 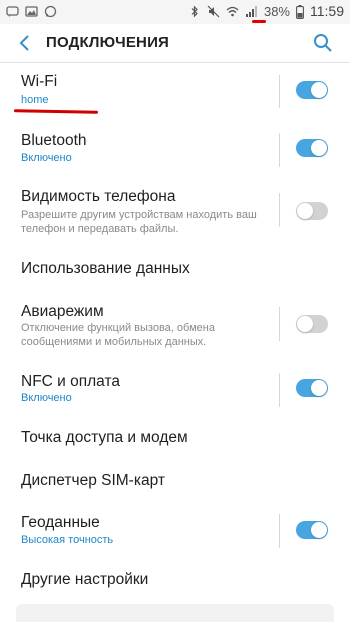 I want to click on system-icons: 38% 11:59, so click(x=266, y=11).